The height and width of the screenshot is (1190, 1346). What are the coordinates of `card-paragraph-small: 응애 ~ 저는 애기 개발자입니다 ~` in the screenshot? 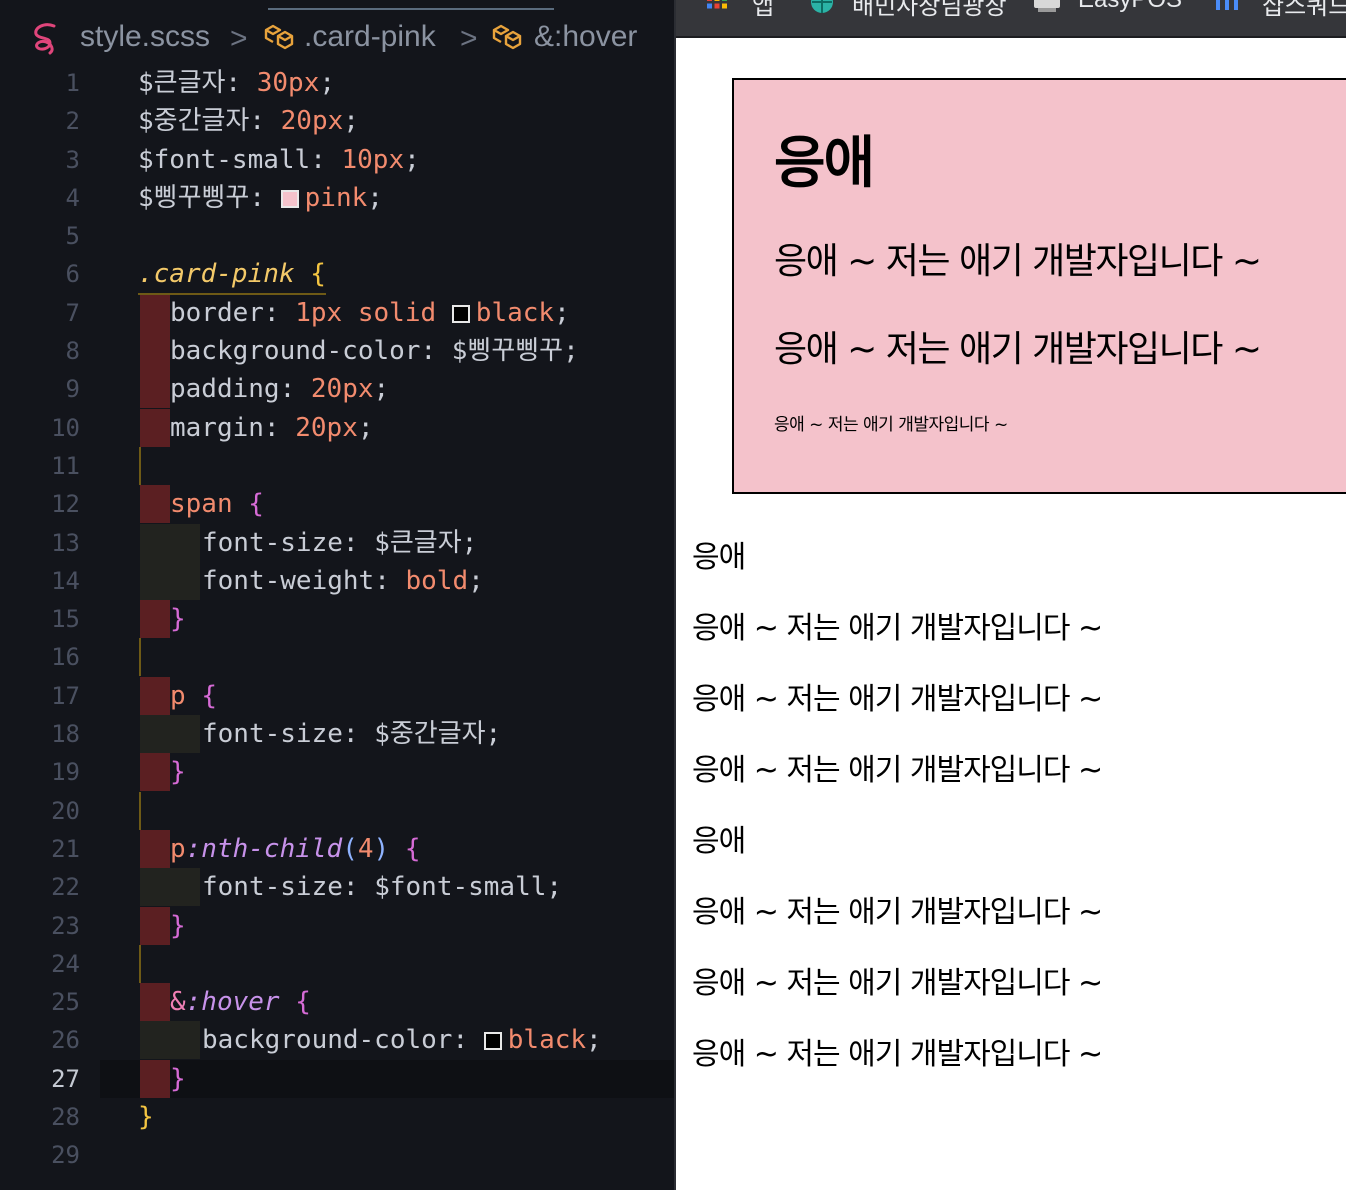 It's located at (891, 425).